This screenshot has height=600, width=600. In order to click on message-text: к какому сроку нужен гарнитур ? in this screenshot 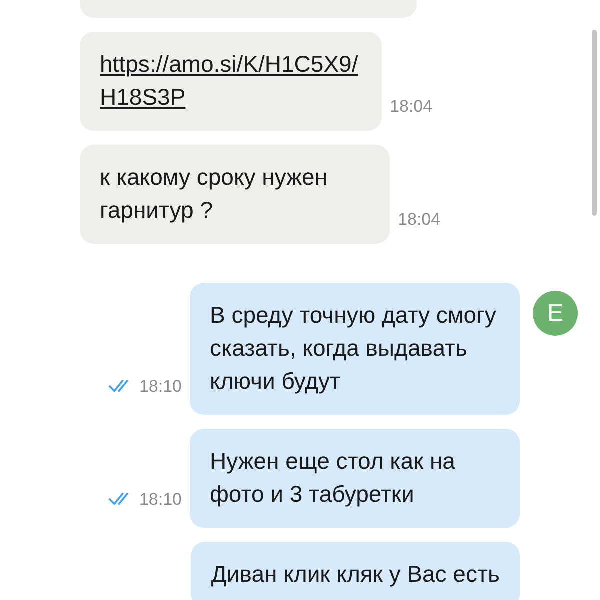, I will do `click(214, 194)`.